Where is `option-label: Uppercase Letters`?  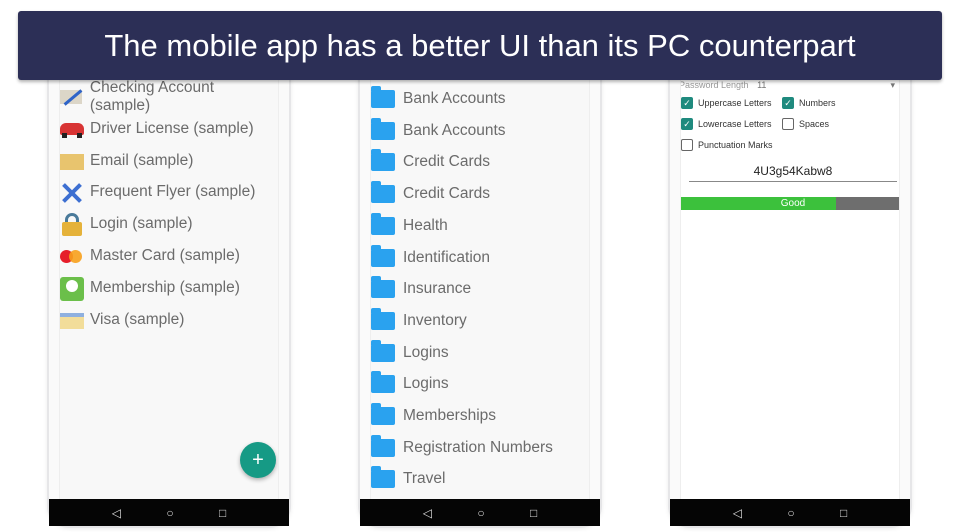
option-label: Uppercase Letters is located at coordinates (735, 103).